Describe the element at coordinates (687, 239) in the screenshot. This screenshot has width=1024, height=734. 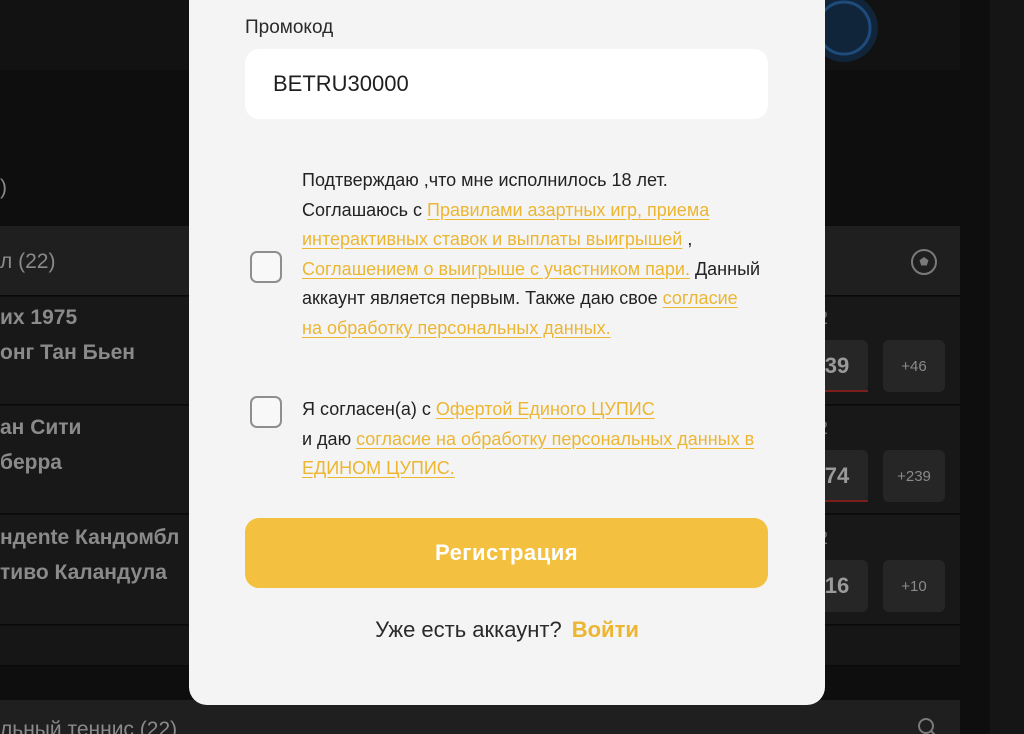
I see `consent-text: ,` at that location.